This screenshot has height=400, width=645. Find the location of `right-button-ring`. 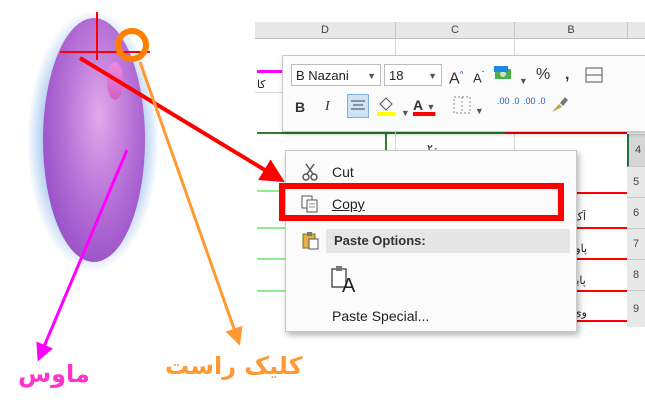

right-button-ring is located at coordinates (132, 45).